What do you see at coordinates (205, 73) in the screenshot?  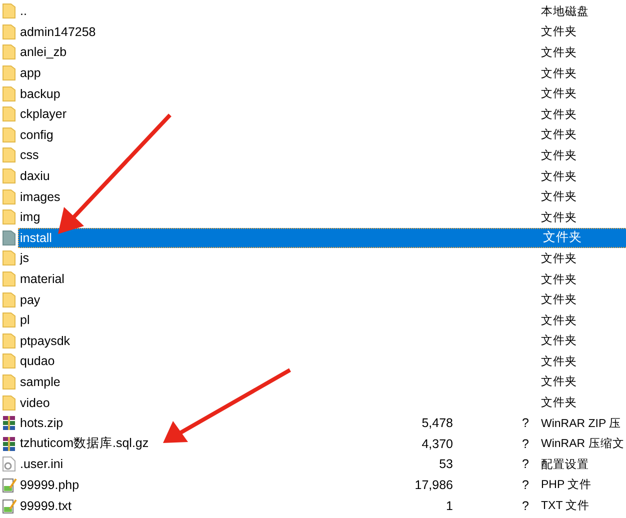 I see `file-name: app` at bounding box center [205, 73].